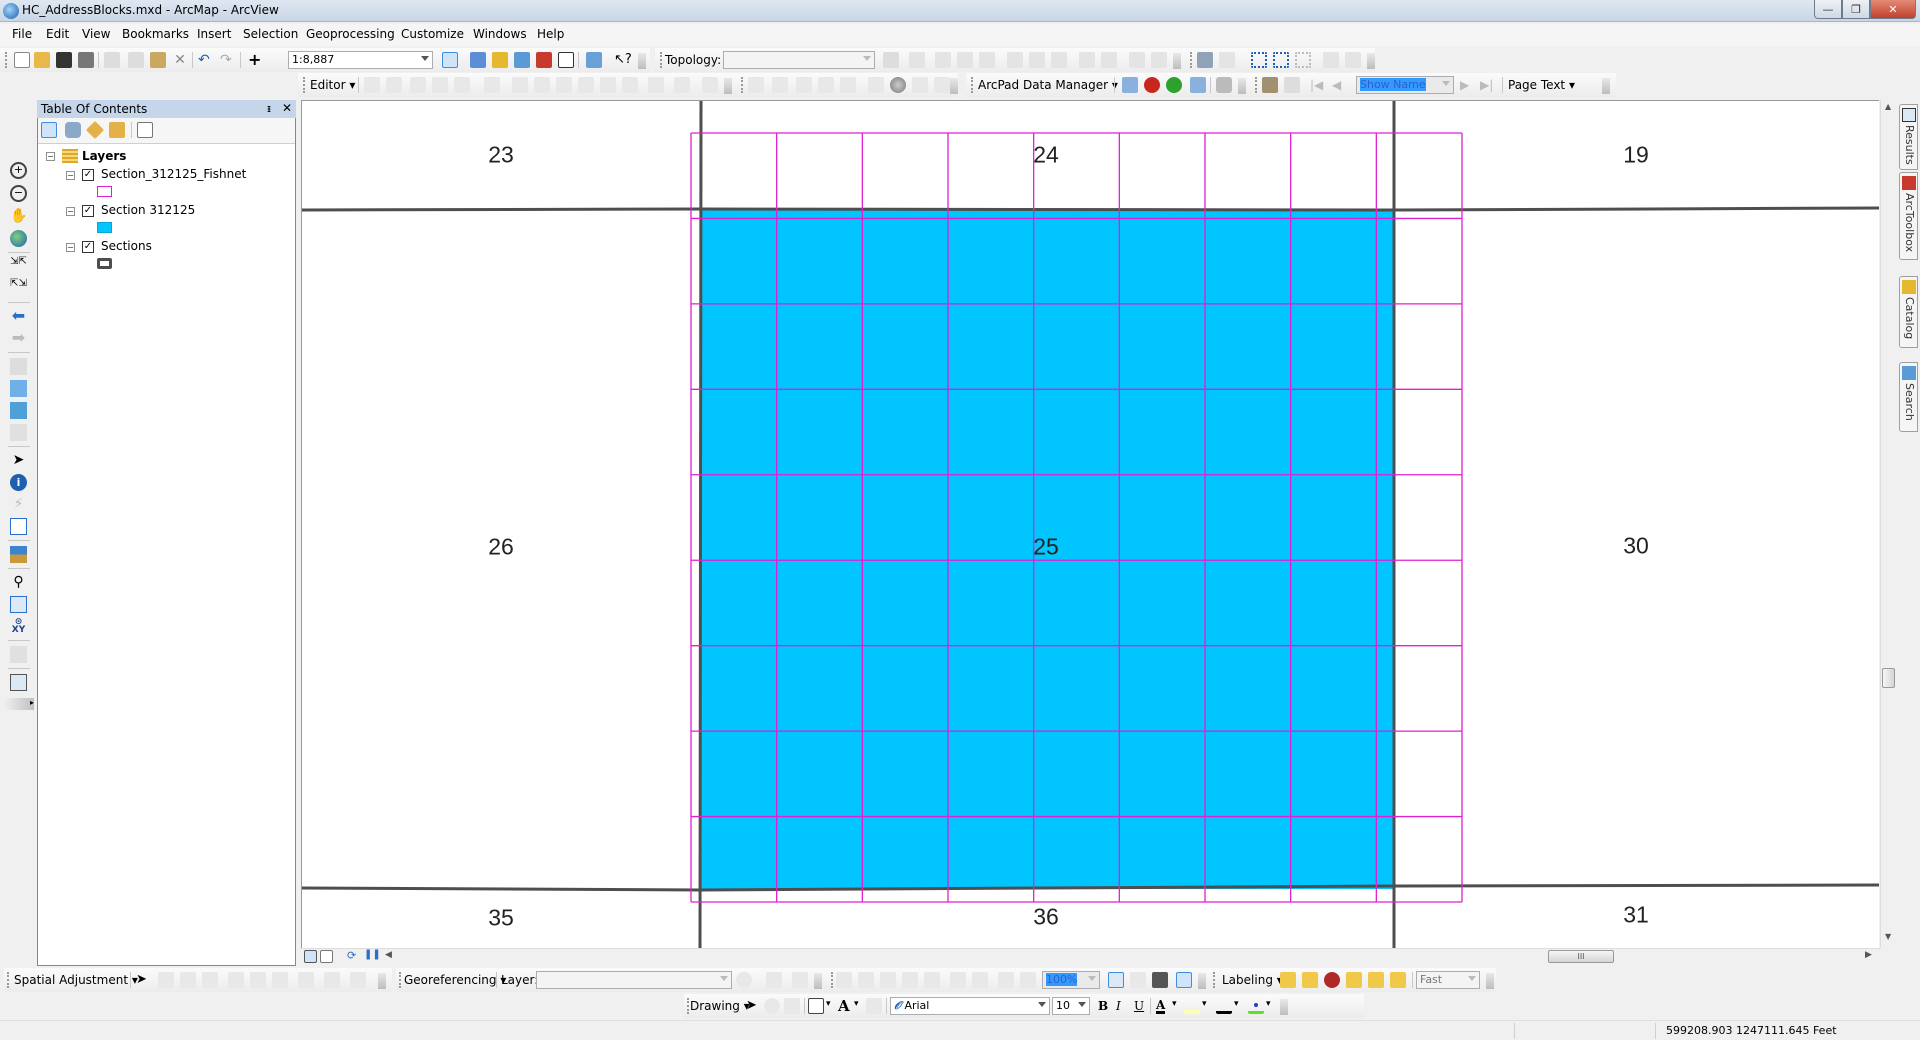 Image resolution: width=1920 pixels, height=1040 pixels. I want to click on cut-icon, so click(112, 60).